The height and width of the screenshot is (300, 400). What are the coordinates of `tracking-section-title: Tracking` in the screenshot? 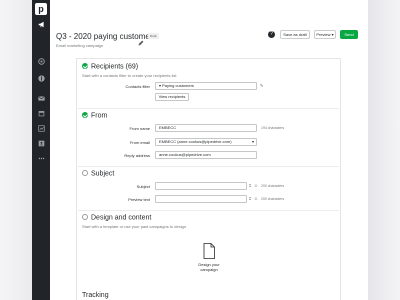 It's located at (95, 295).